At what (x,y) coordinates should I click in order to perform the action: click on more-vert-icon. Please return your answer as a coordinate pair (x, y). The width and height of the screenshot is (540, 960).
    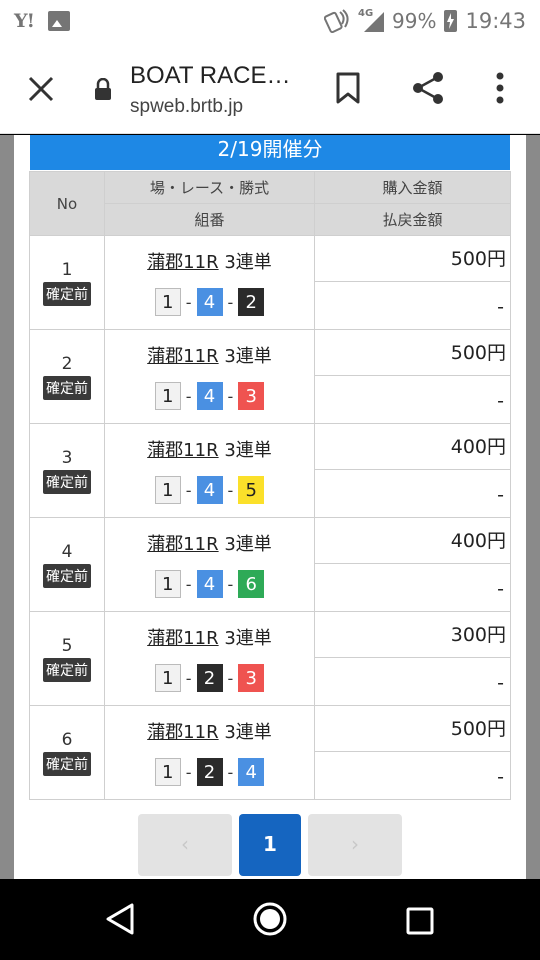
    Looking at the image, I should click on (500, 88).